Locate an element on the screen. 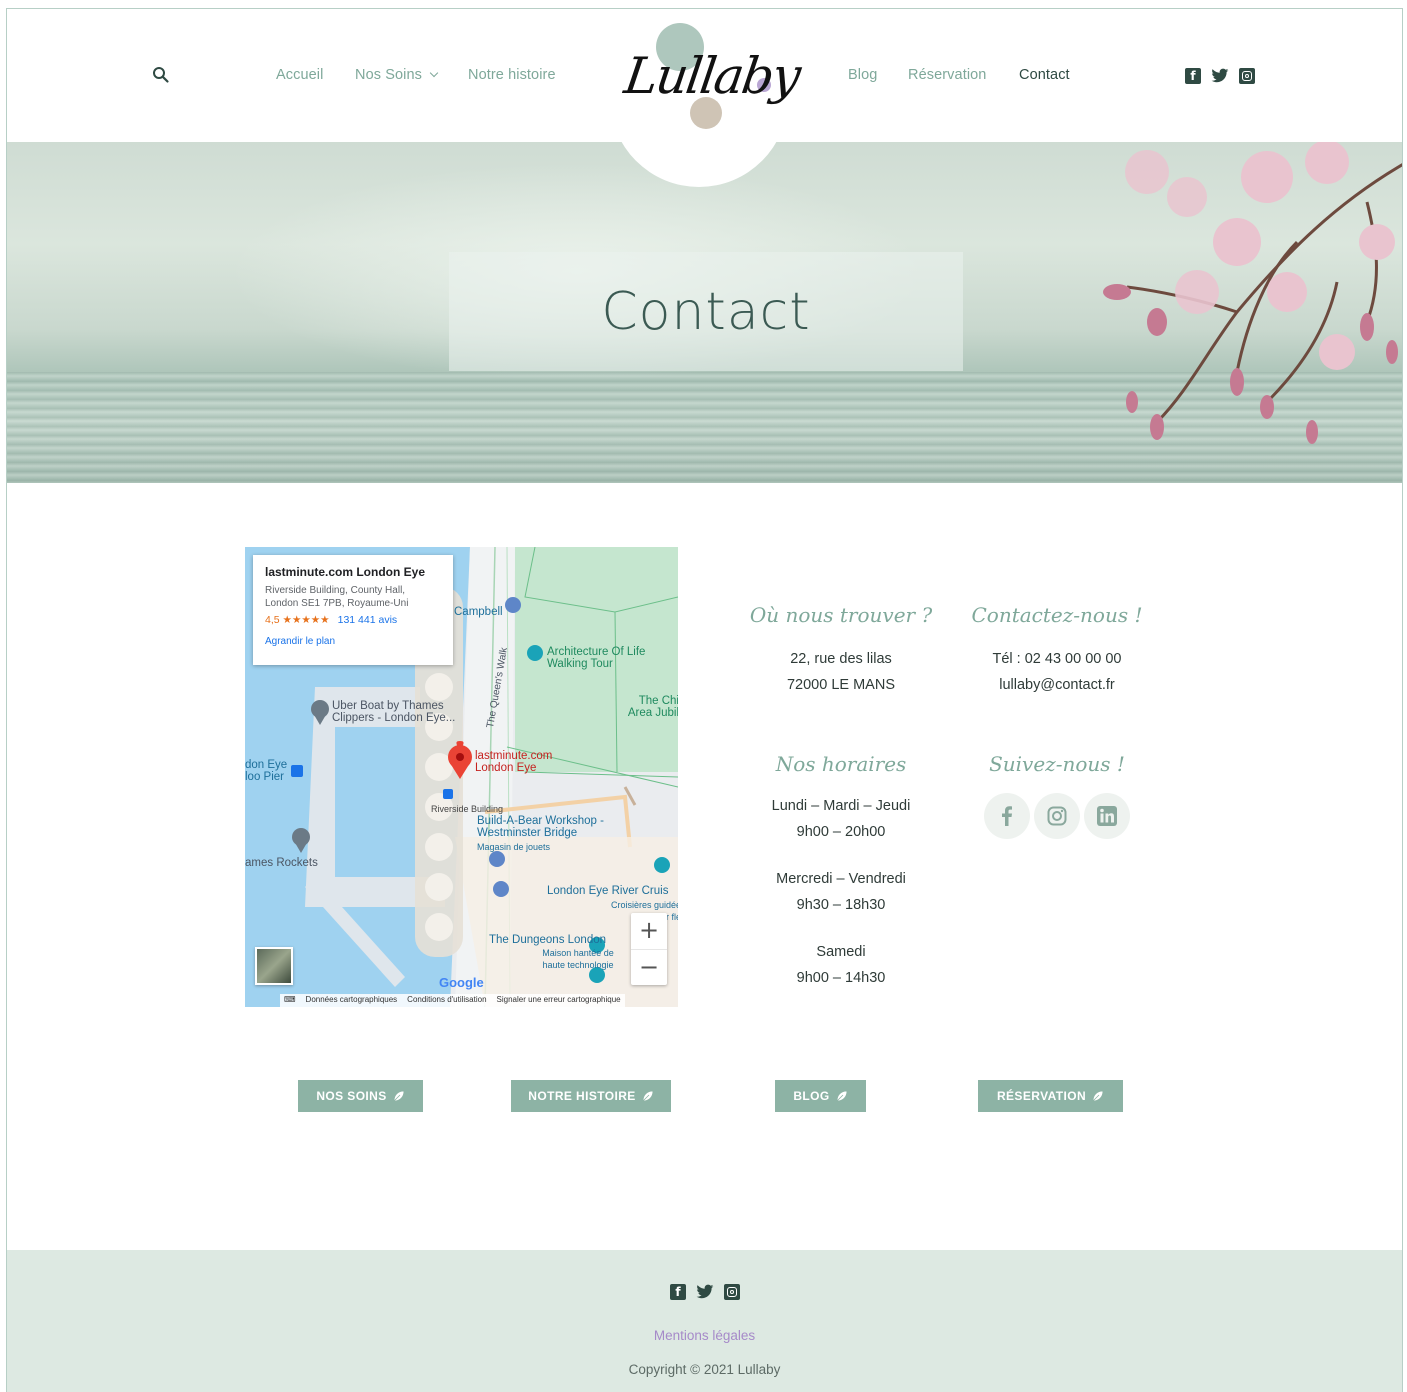  map-zoom-control: + − is located at coordinates (649, 949).